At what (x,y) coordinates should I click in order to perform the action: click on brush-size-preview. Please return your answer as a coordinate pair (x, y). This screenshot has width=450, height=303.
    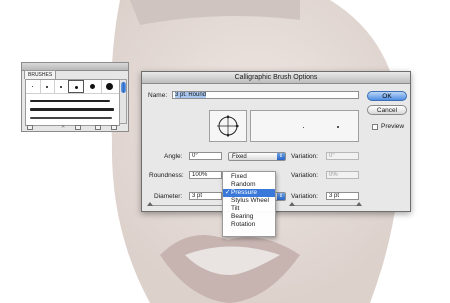
    Looking at the image, I should click on (304, 126).